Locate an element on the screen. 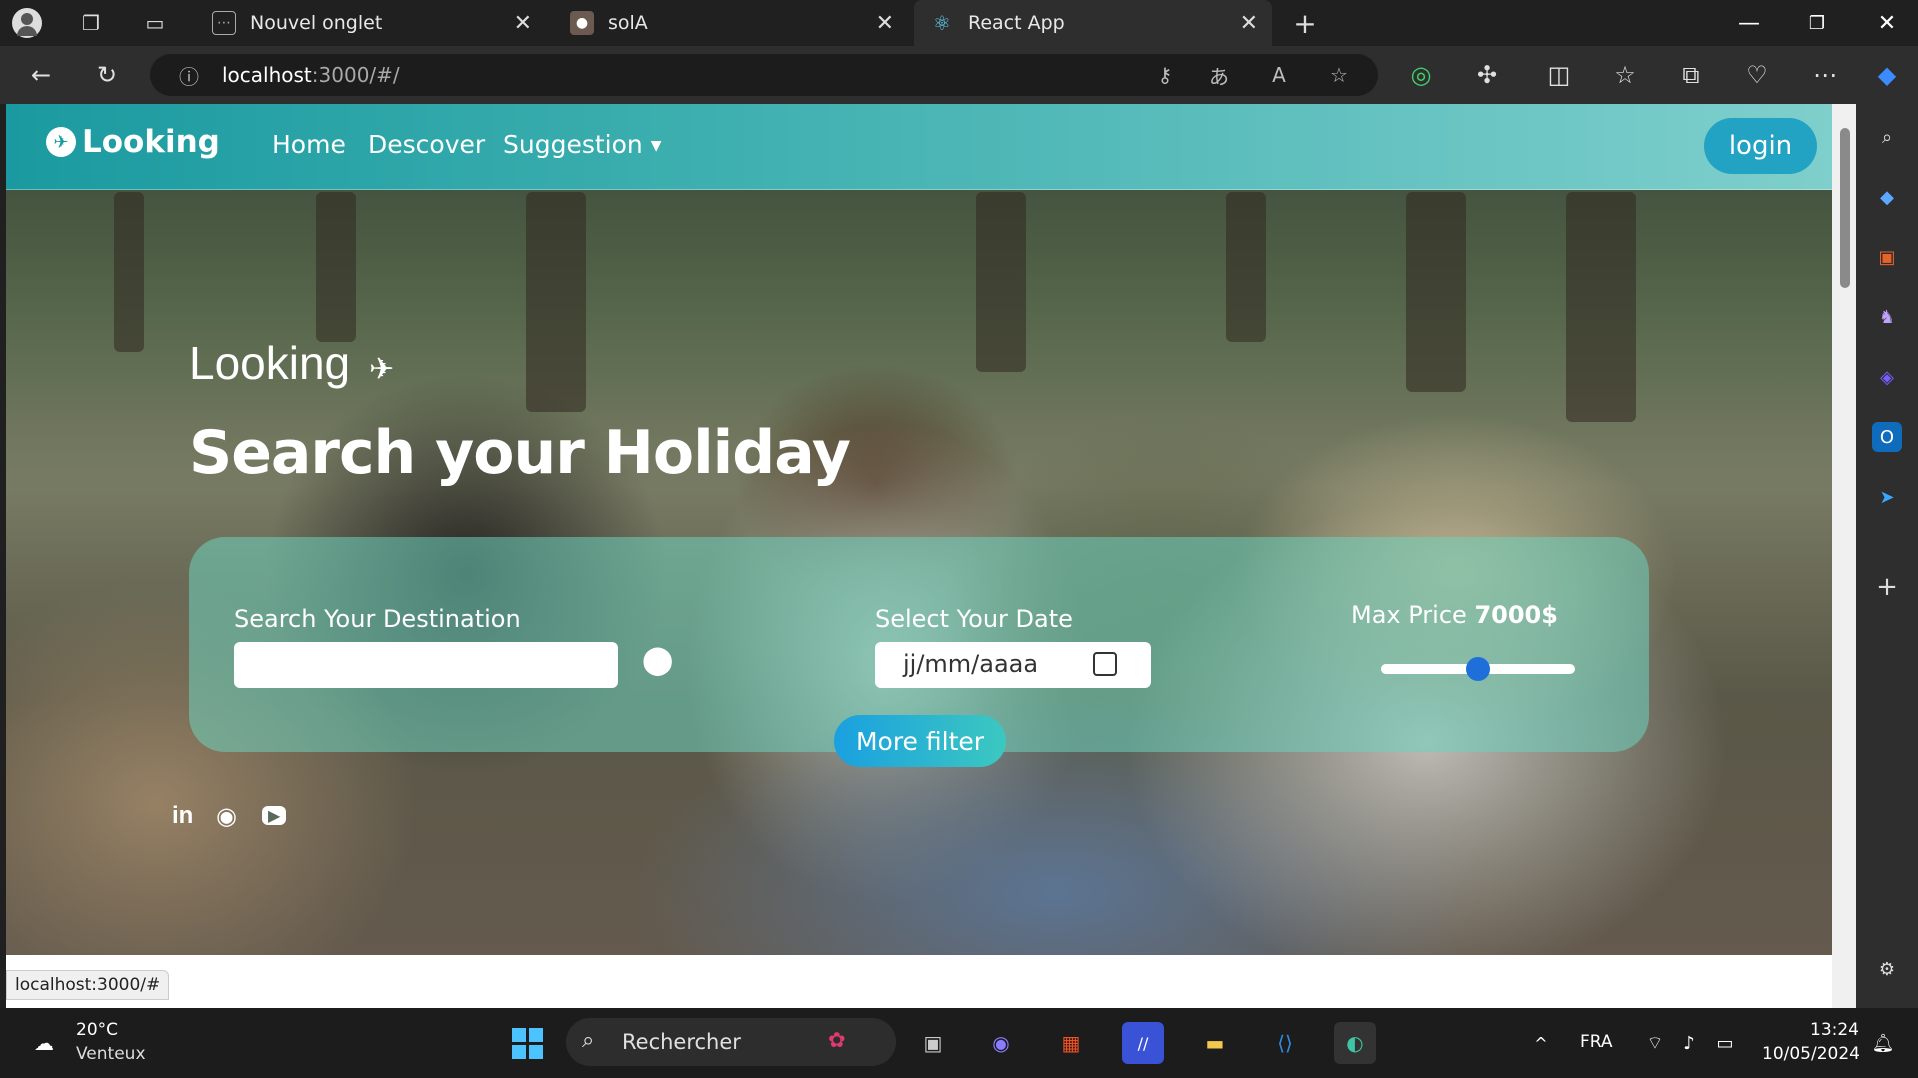  edge-sidebar: ⌕ ◆ ▣ ♞ ◈ O ➤ + ⚙ is located at coordinates (1887, 556).